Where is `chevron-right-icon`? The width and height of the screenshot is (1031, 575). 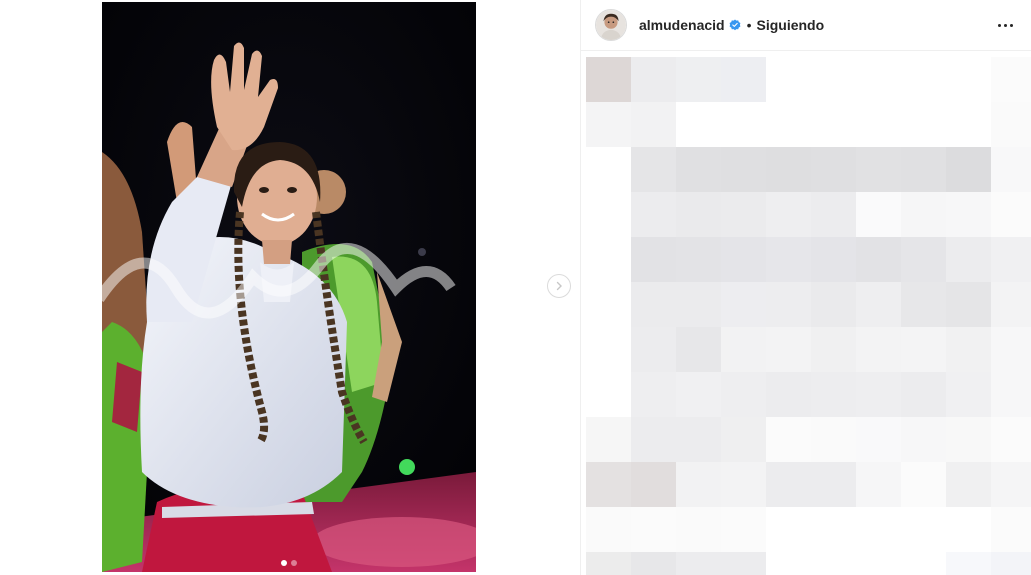
chevron-right-icon is located at coordinates (559, 286).